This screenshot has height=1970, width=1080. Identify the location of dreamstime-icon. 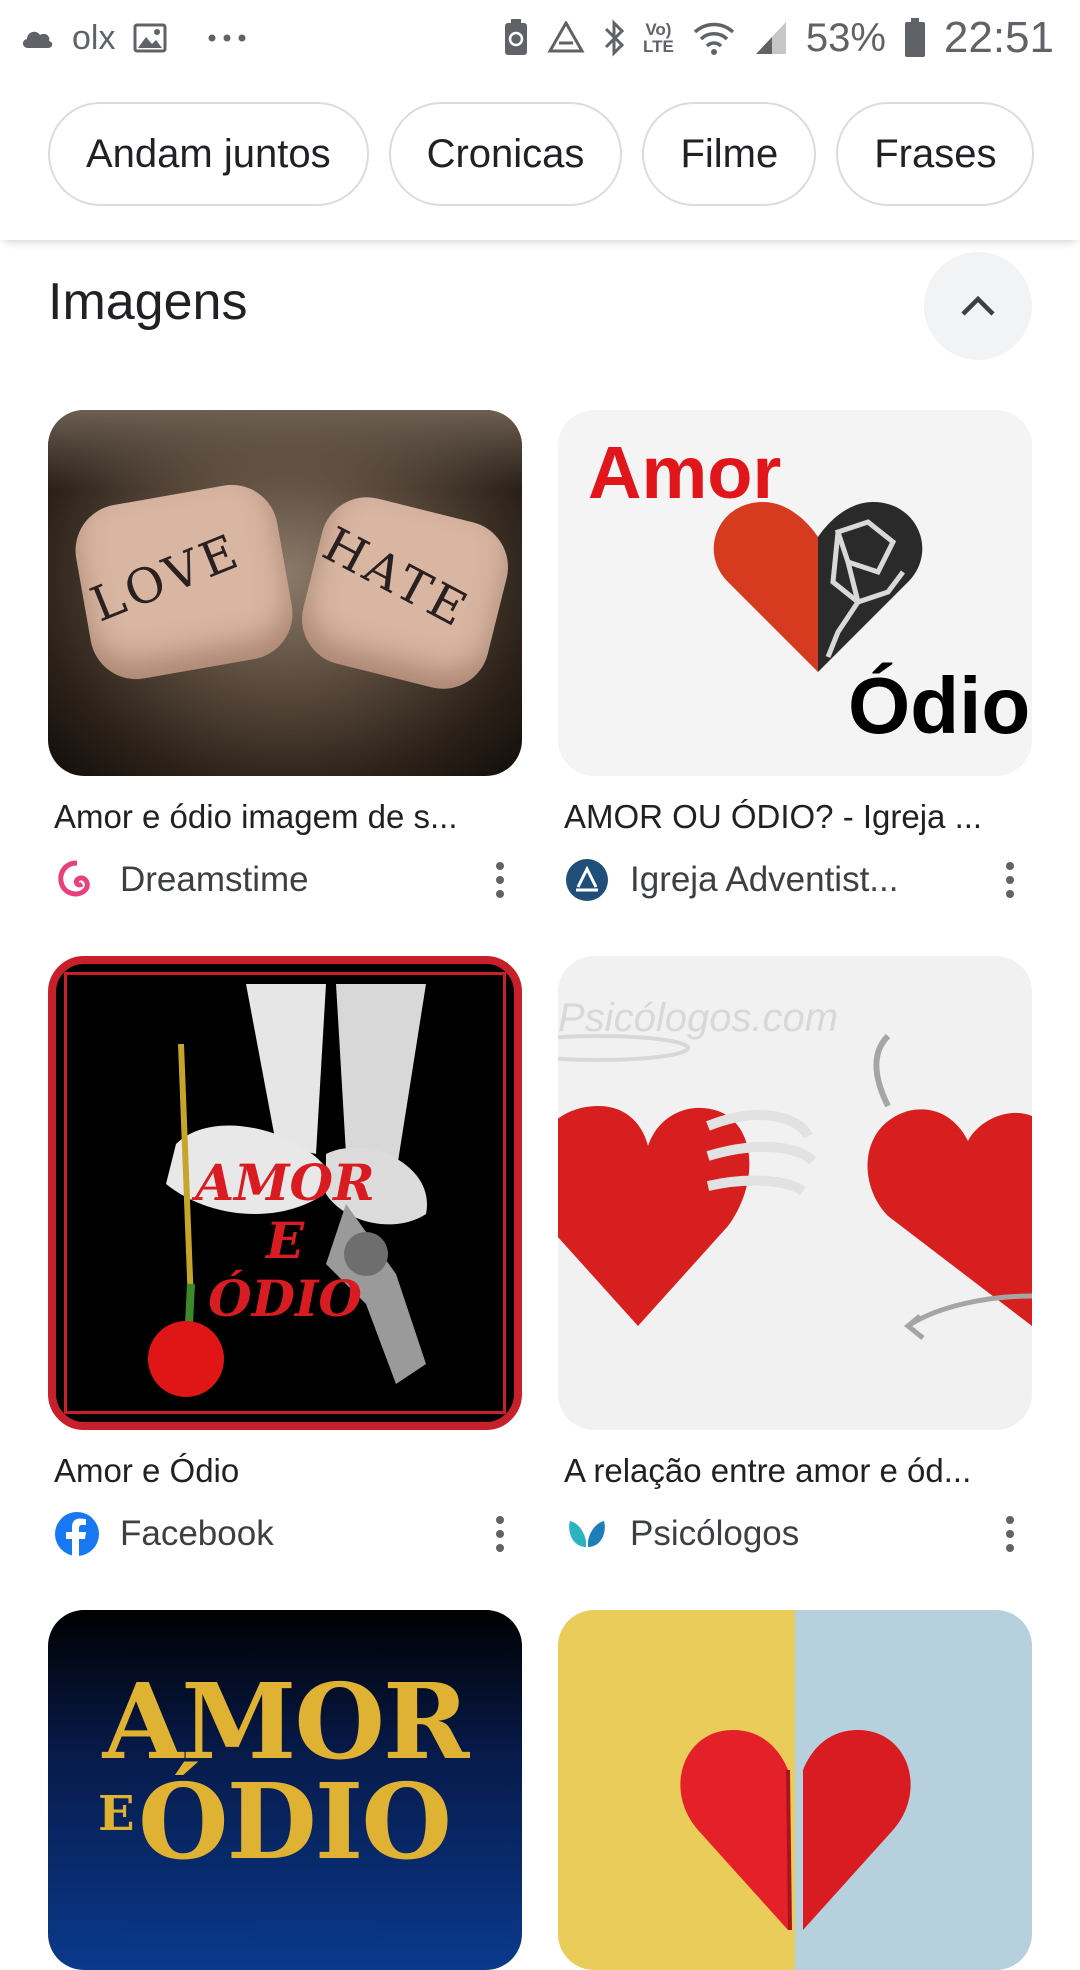
(77, 880).